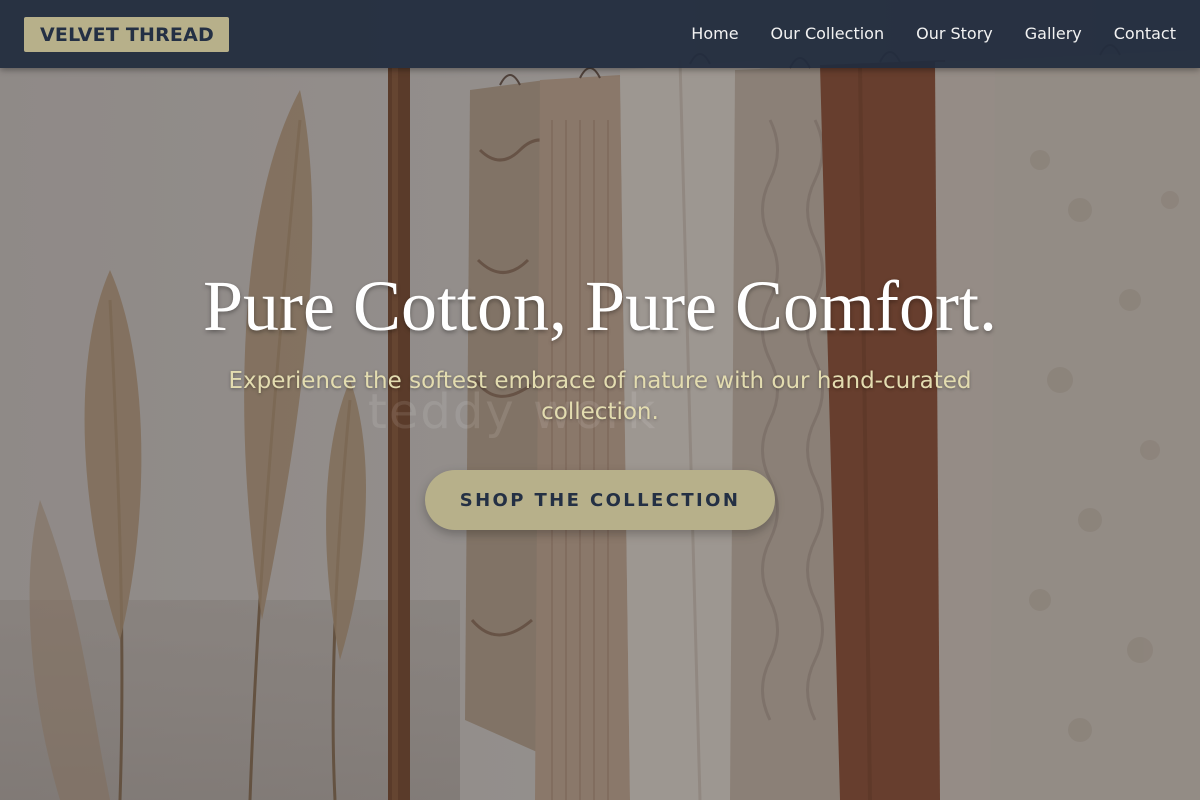 The width and height of the screenshot is (1200, 800). What do you see at coordinates (126, 34) in the screenshot?
I see `brand-logo: VELVET THREAD` at bounding box center [126, 34].